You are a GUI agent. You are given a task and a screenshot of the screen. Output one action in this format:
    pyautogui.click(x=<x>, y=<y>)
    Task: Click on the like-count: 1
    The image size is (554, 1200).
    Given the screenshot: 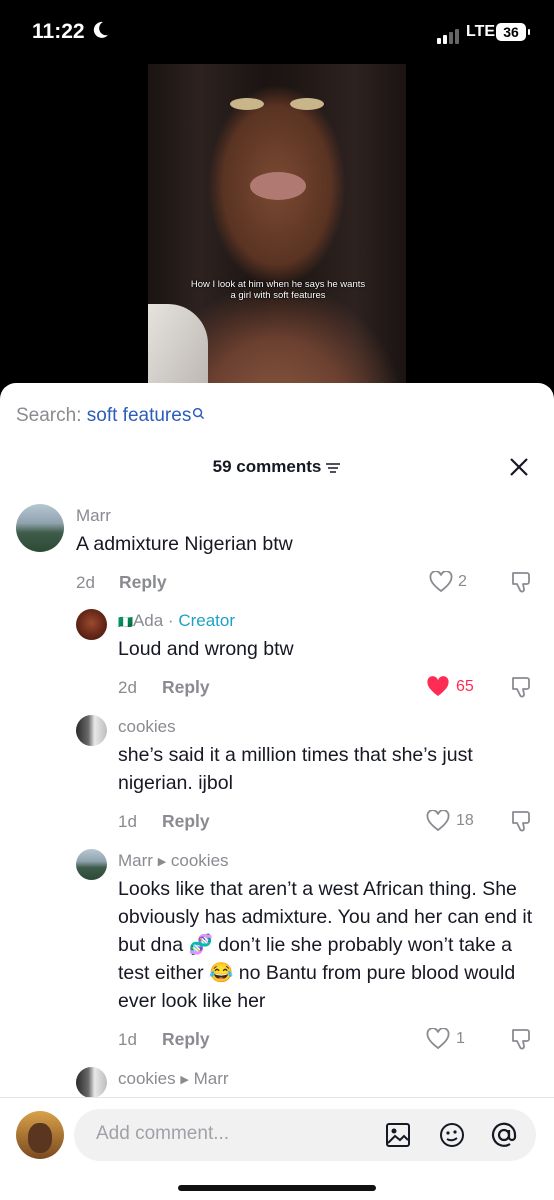 What is the action you would take?
    pyautogui.click(x=460, y=1038)
    